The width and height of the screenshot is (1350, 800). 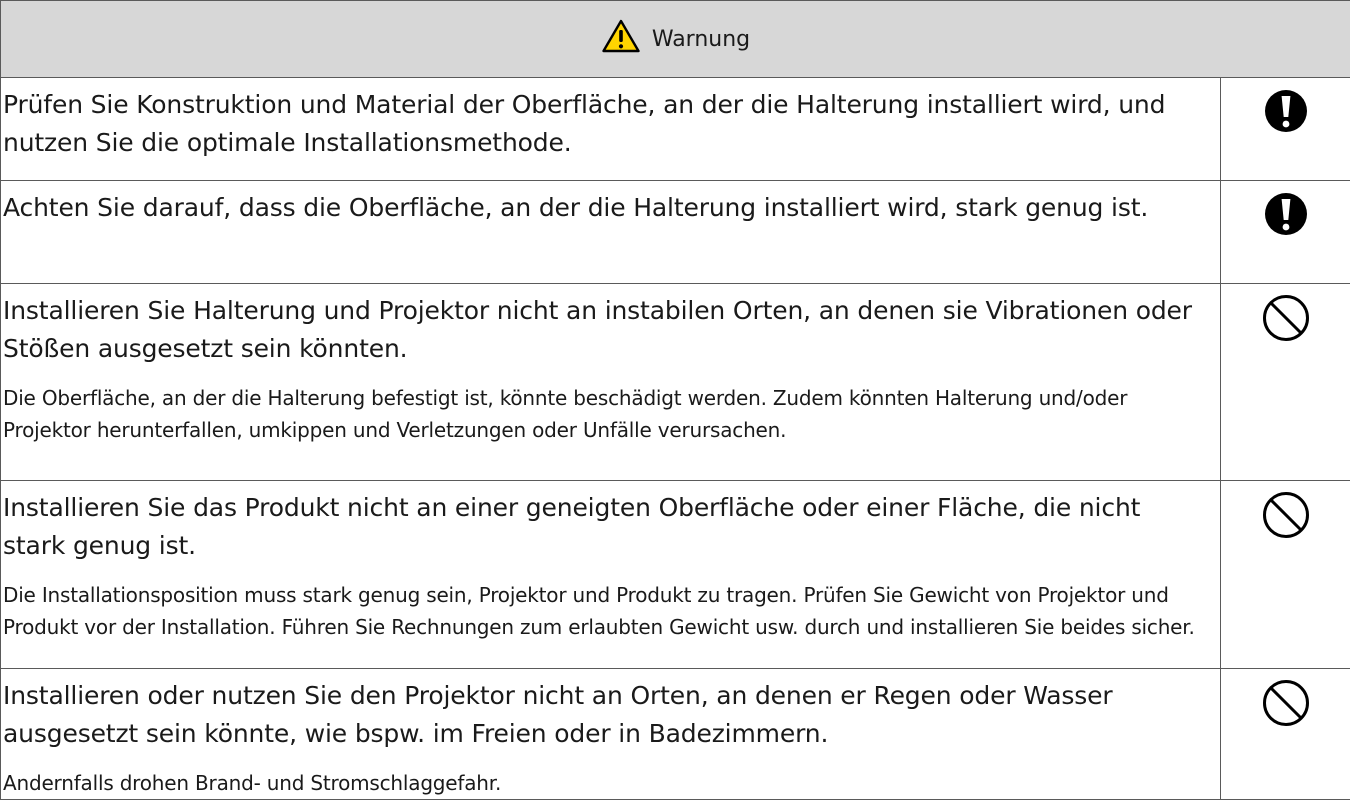 What do you see at coordinates (621, 39) in the screenshot?
I see `warning-triangle-icon` at bounding box center [621, 39].